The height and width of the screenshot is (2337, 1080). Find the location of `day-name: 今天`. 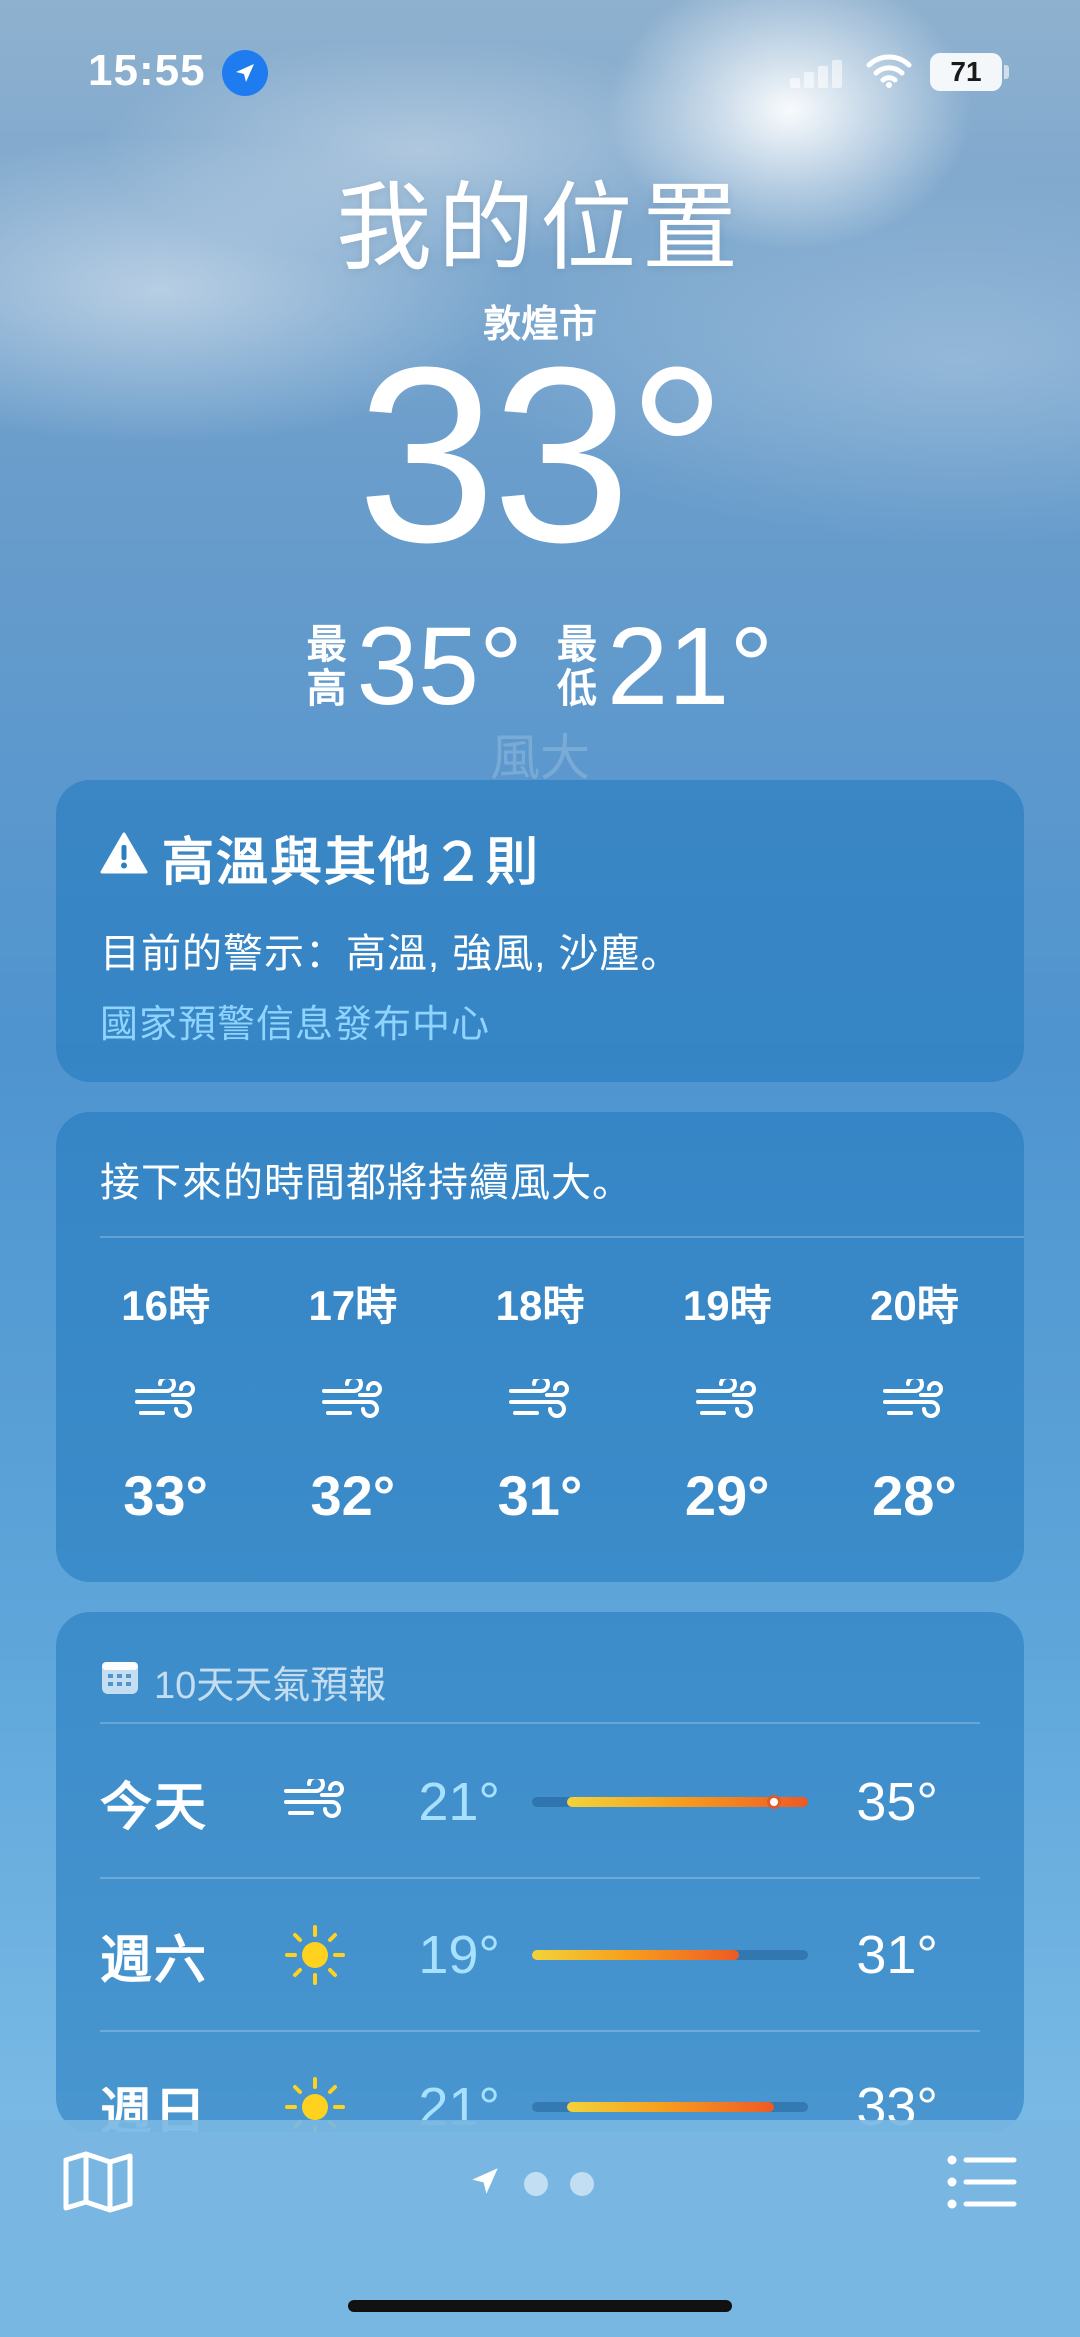

day-name: 今天 is located at coordinates (154, 1807).